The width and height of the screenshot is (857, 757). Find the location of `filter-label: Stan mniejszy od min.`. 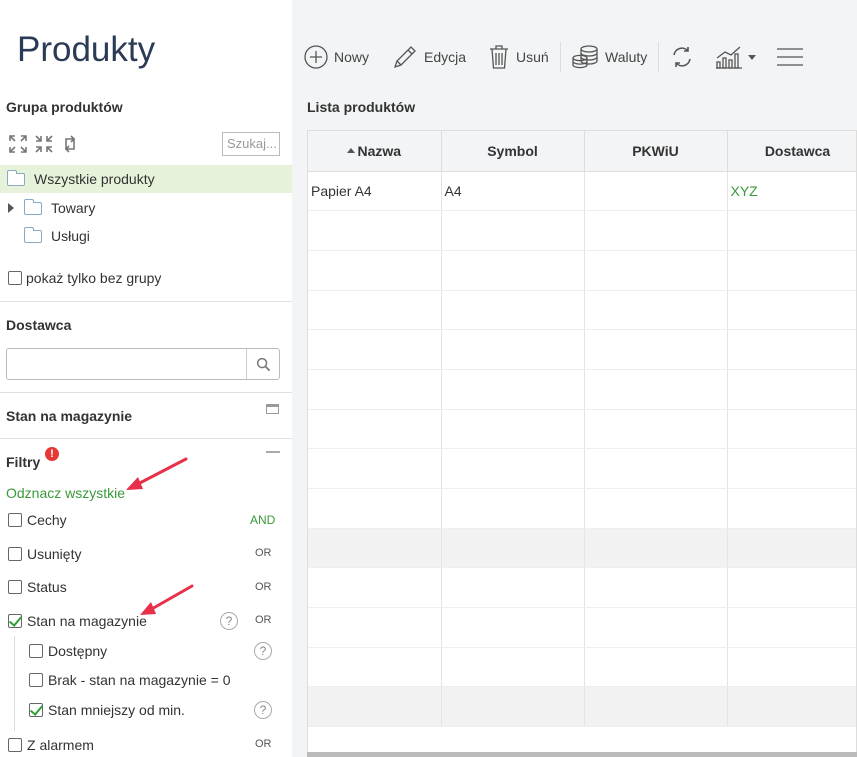

filter-label: Stan mniejszy od min. is located at coordinates (116, 710).